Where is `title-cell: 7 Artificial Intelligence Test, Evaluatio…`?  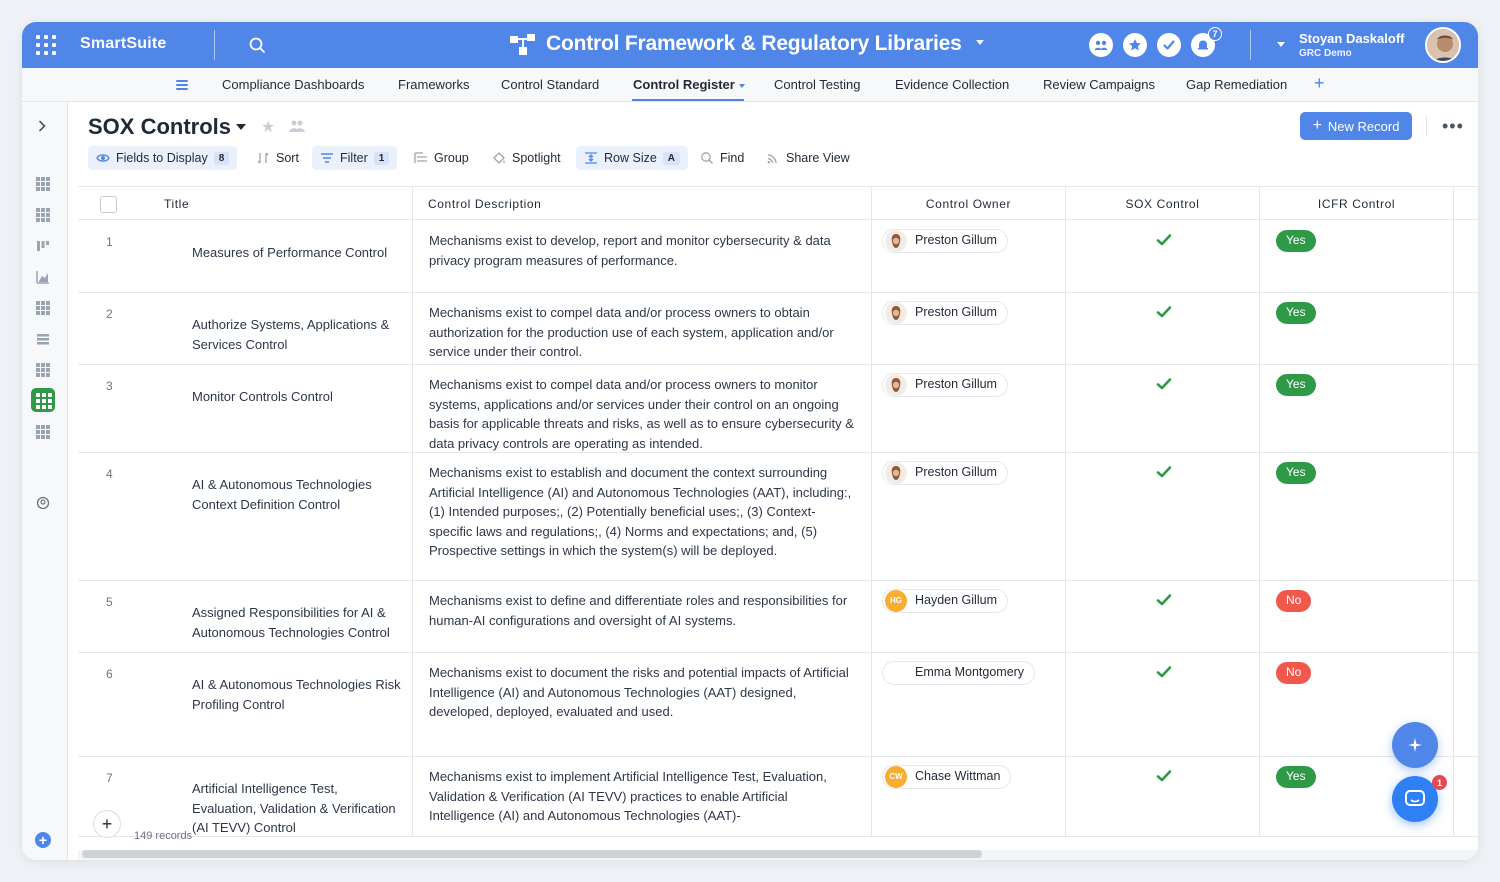 title-cell: 7 Artificial Intelligence Test, Evaluatio… is located at coordinates (245, 796).